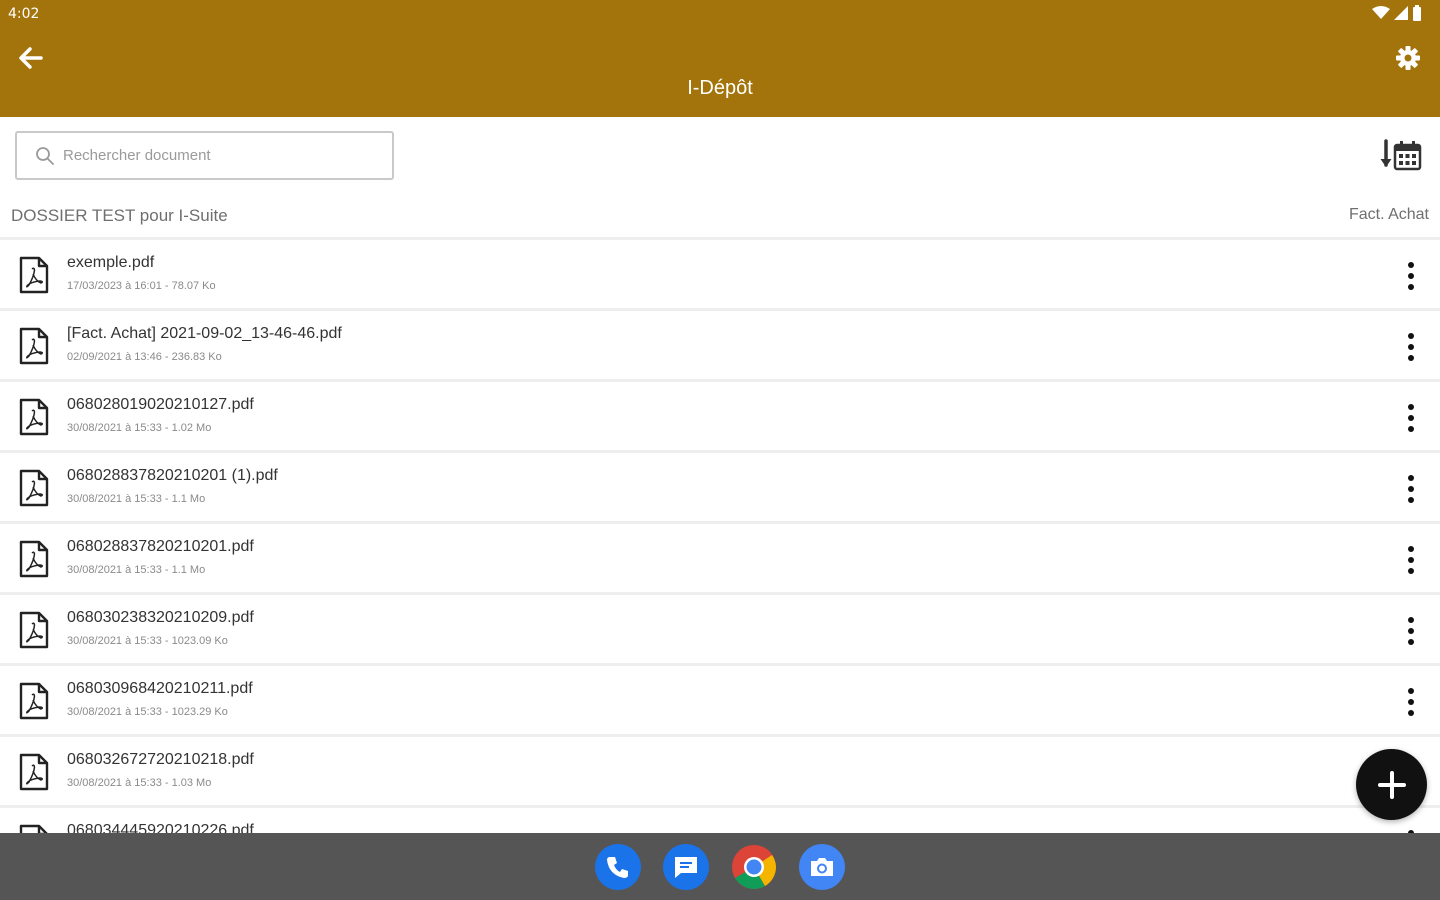 The image size is (1440, 900). What do you see at coordinates (160, 688) in the screenshot?
I see `file-name: 068030968420210211.pdf` at bounding box center [160, 688].